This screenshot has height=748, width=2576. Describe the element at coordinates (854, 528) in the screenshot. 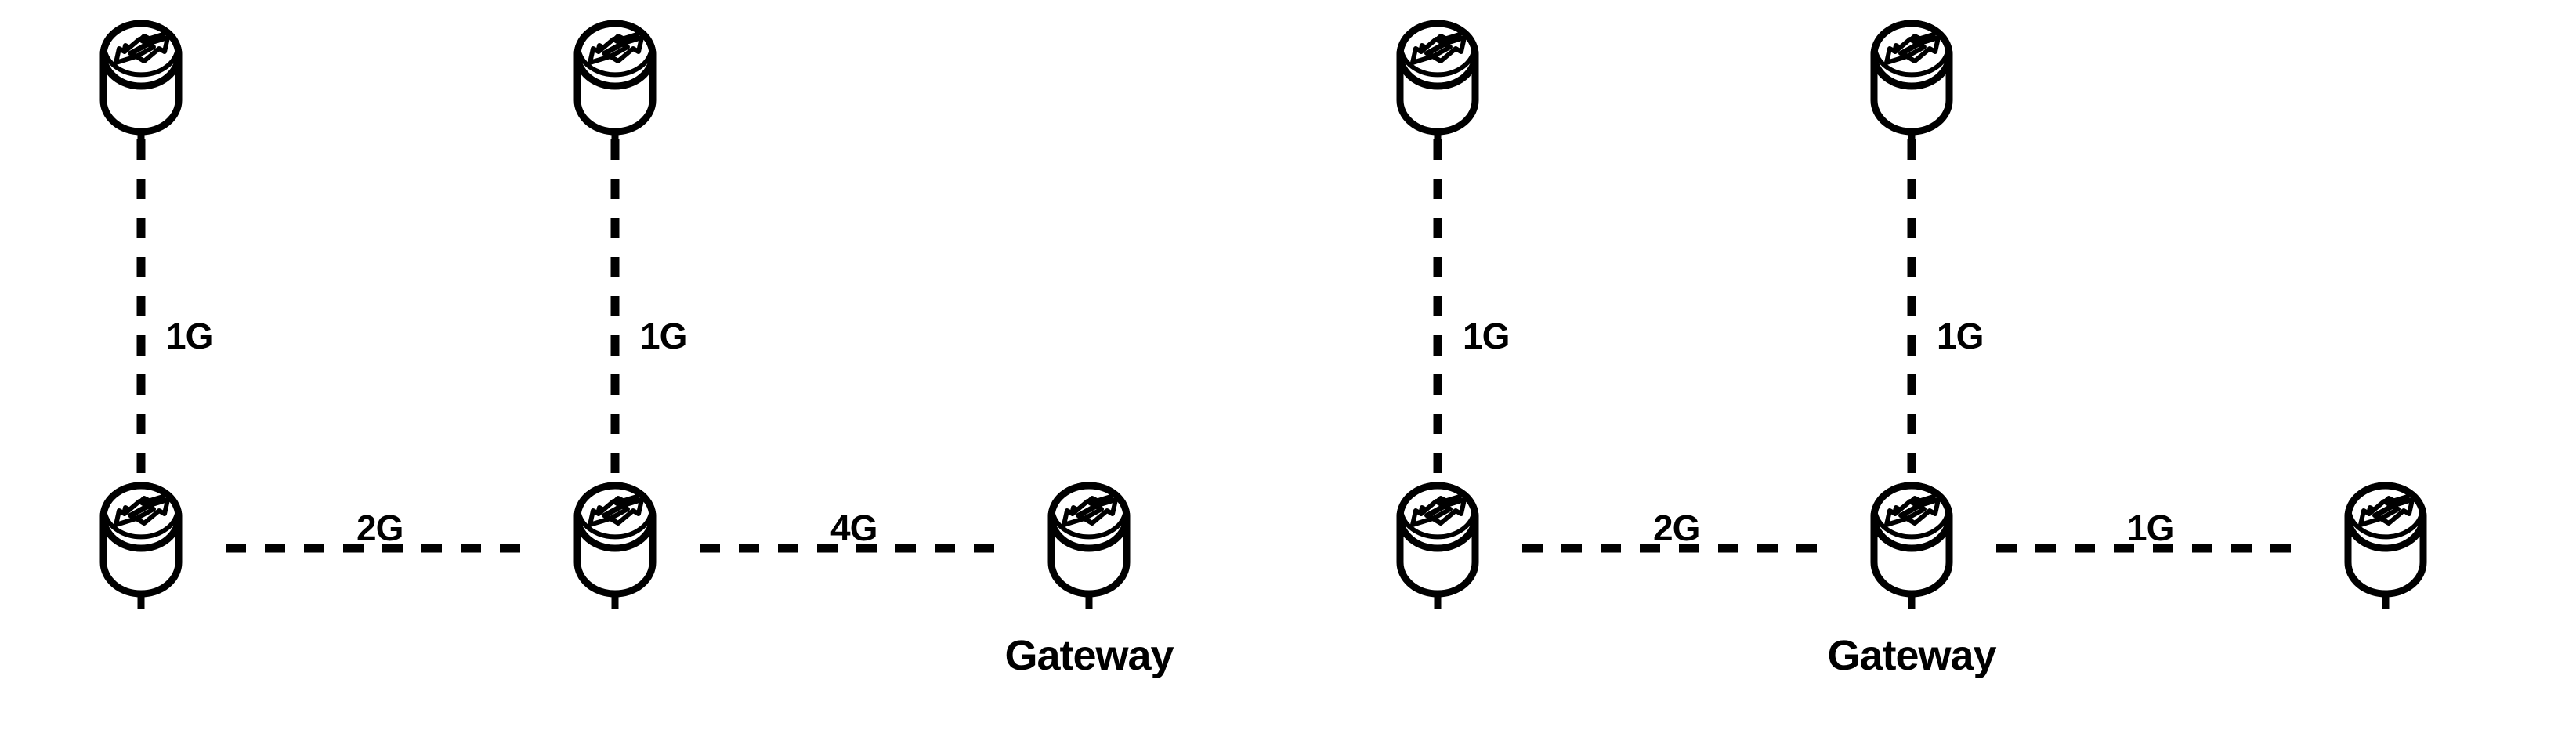

I see `link-label-4g-left-horizontal-2: 4G` at that location.